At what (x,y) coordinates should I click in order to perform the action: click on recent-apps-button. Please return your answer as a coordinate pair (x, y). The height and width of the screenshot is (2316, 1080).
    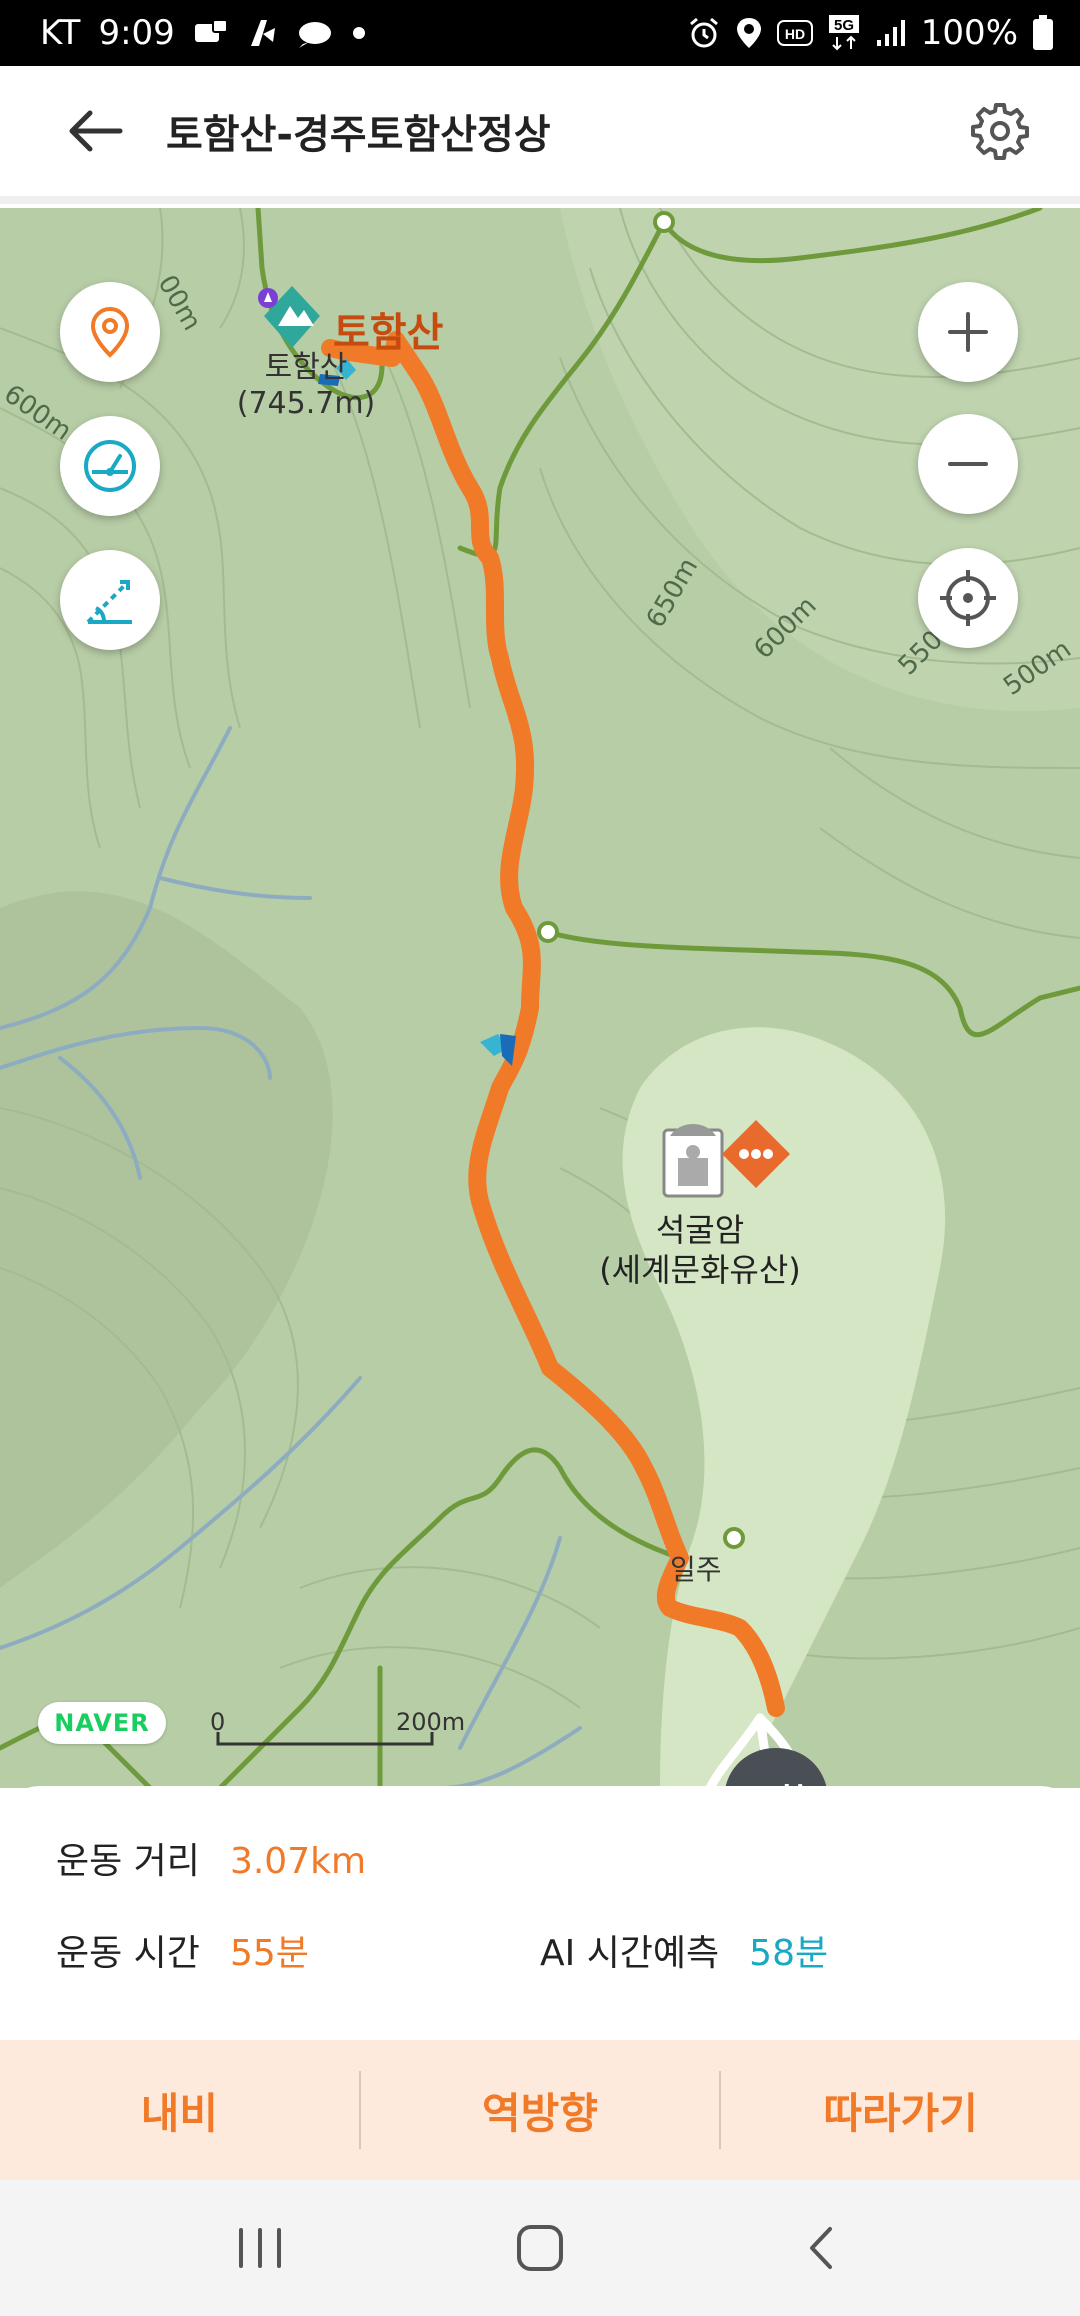
    Looking at the image, I should click on (260, 2248).